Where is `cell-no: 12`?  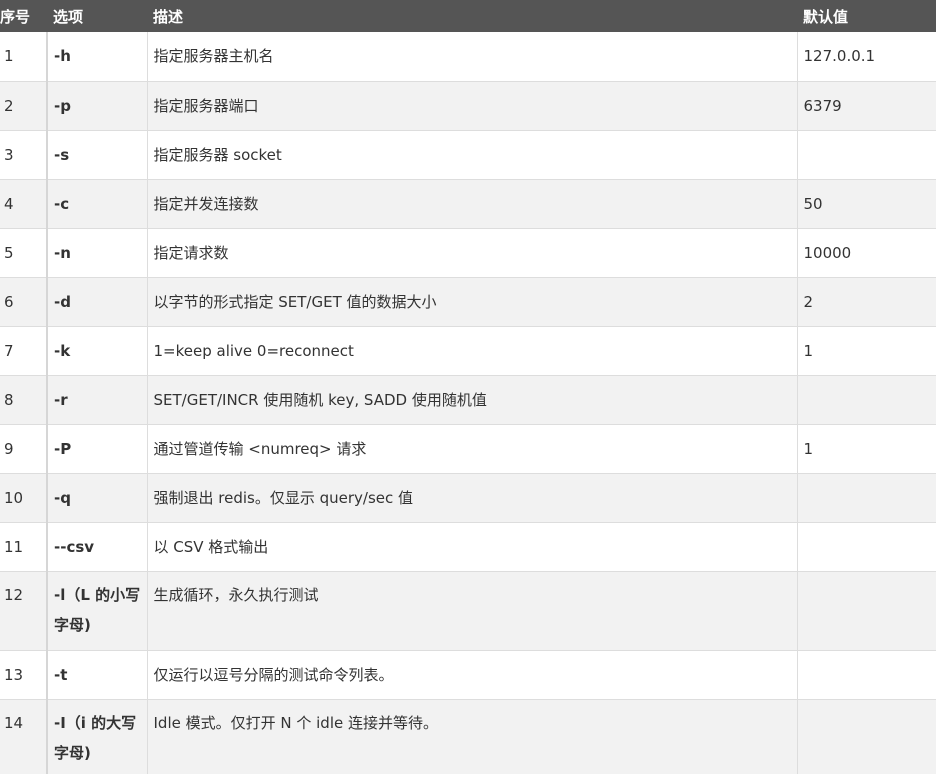
cell-no: 12 is located at coordinates (23, 611).